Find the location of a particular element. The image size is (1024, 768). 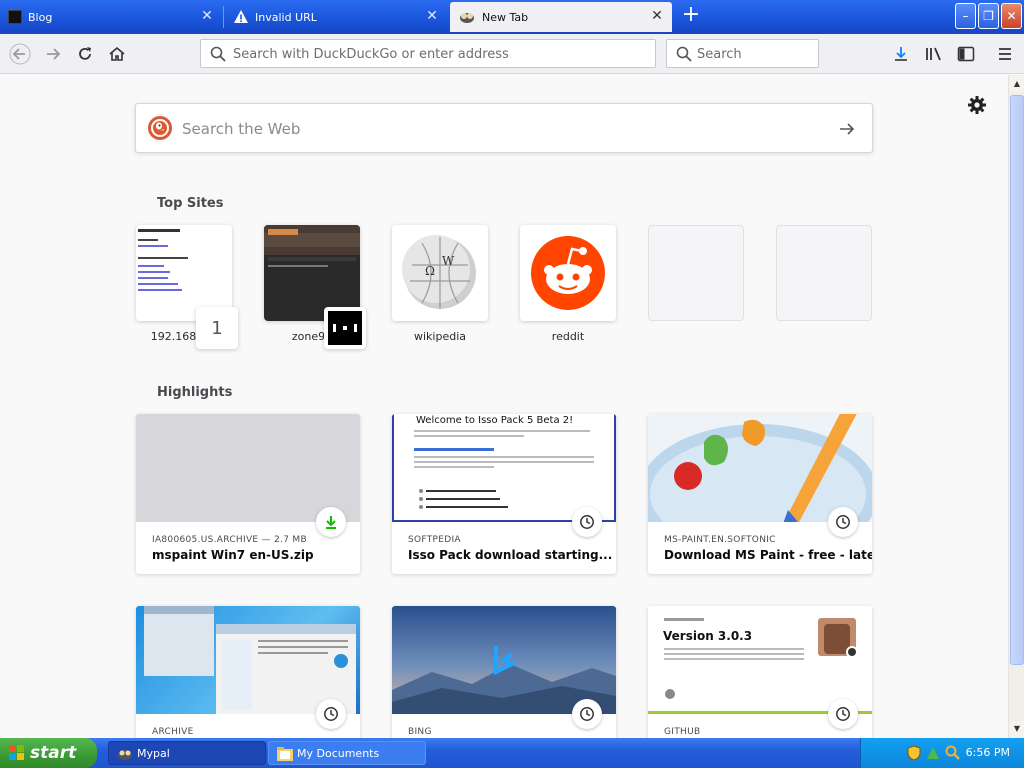

download-icon is located at coordinates (331, 522).